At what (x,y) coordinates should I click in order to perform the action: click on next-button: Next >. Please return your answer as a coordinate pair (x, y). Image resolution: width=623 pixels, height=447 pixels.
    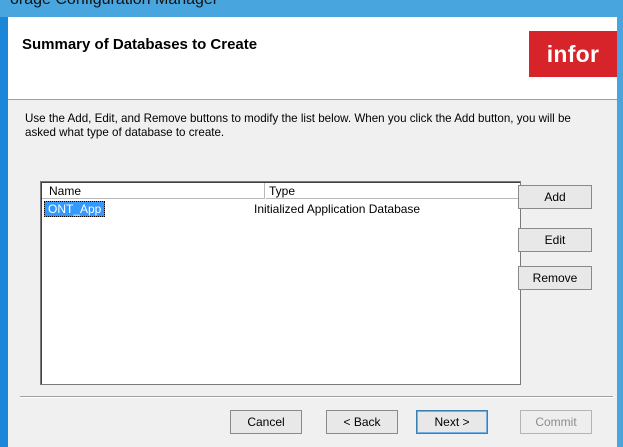
    Looking at the image, I should click on (452, 422).